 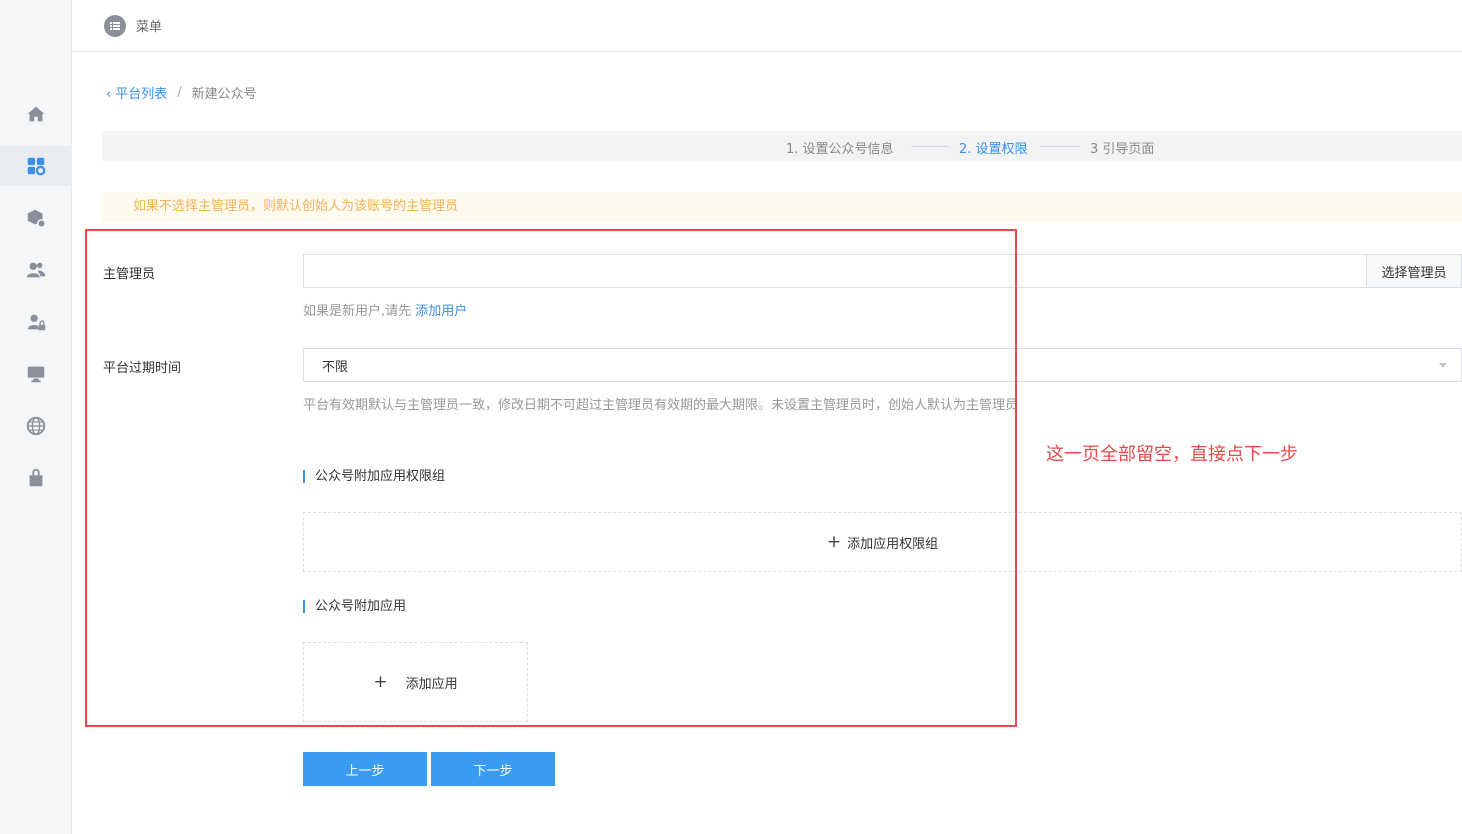 What do you see at coordinates (835, 271) in the screenshot?
I see `admin-input` at bounding box center [835, 271].